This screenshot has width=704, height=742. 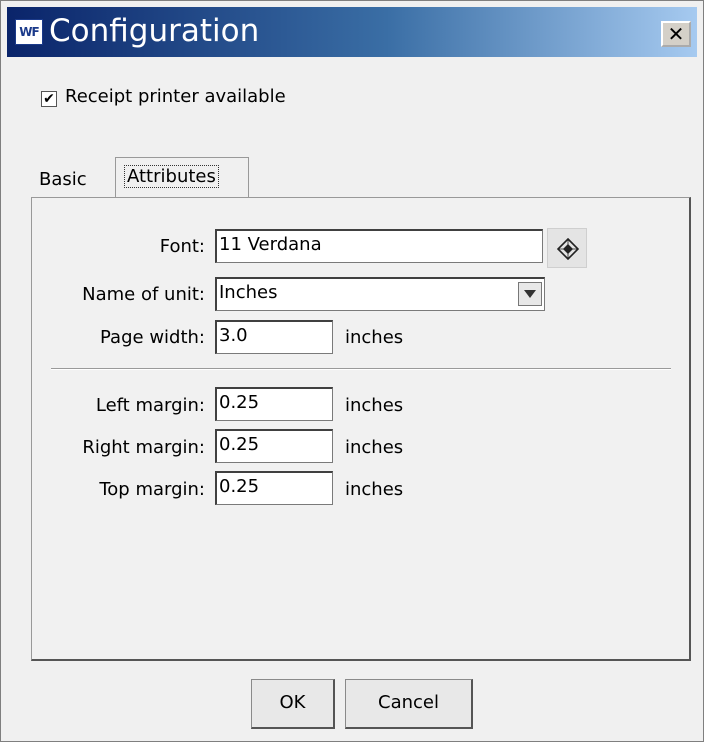 I want to click on font-picker-icon, so click(x=568, y=249).